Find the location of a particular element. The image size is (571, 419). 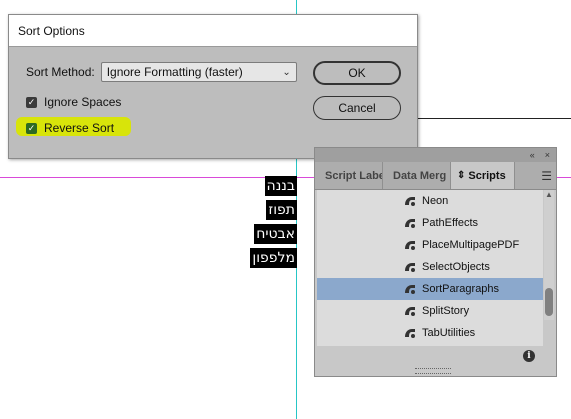

ignore-spaces-row: ✓ Ignore Spaces is located at coordinates (73, 102).